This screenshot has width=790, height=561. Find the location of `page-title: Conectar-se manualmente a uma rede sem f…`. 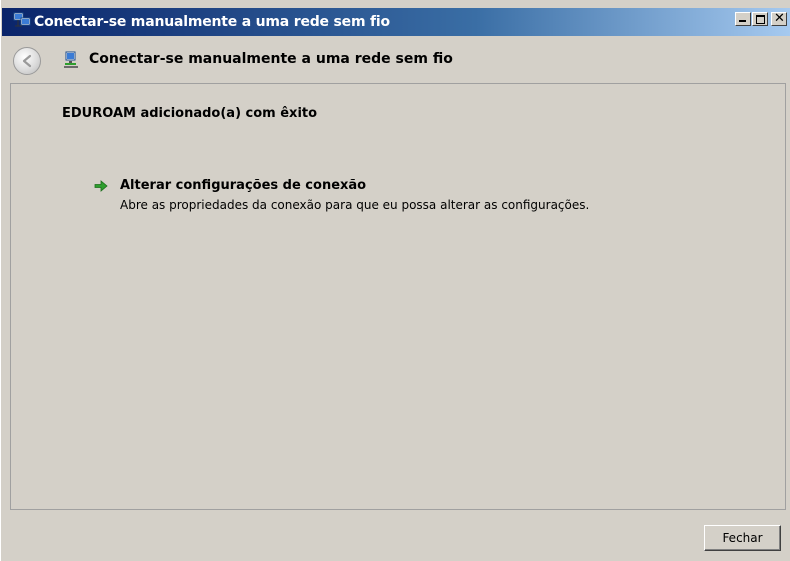

page-title: Conectar-se manualmente a uma rede sem f… is located at coordinates (271, 59).